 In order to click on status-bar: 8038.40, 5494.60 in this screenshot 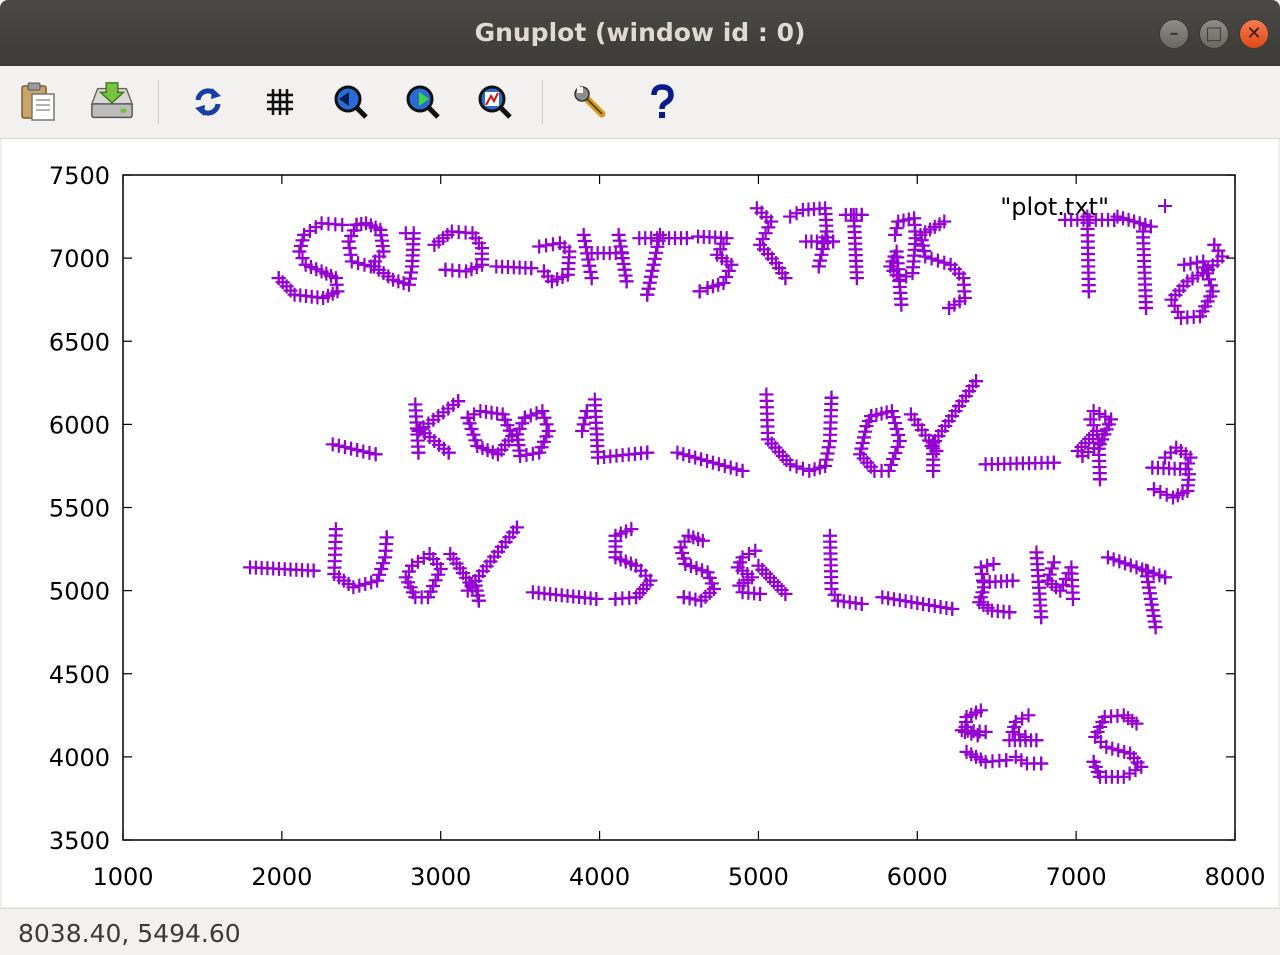, I will do `click(640, 931)`.